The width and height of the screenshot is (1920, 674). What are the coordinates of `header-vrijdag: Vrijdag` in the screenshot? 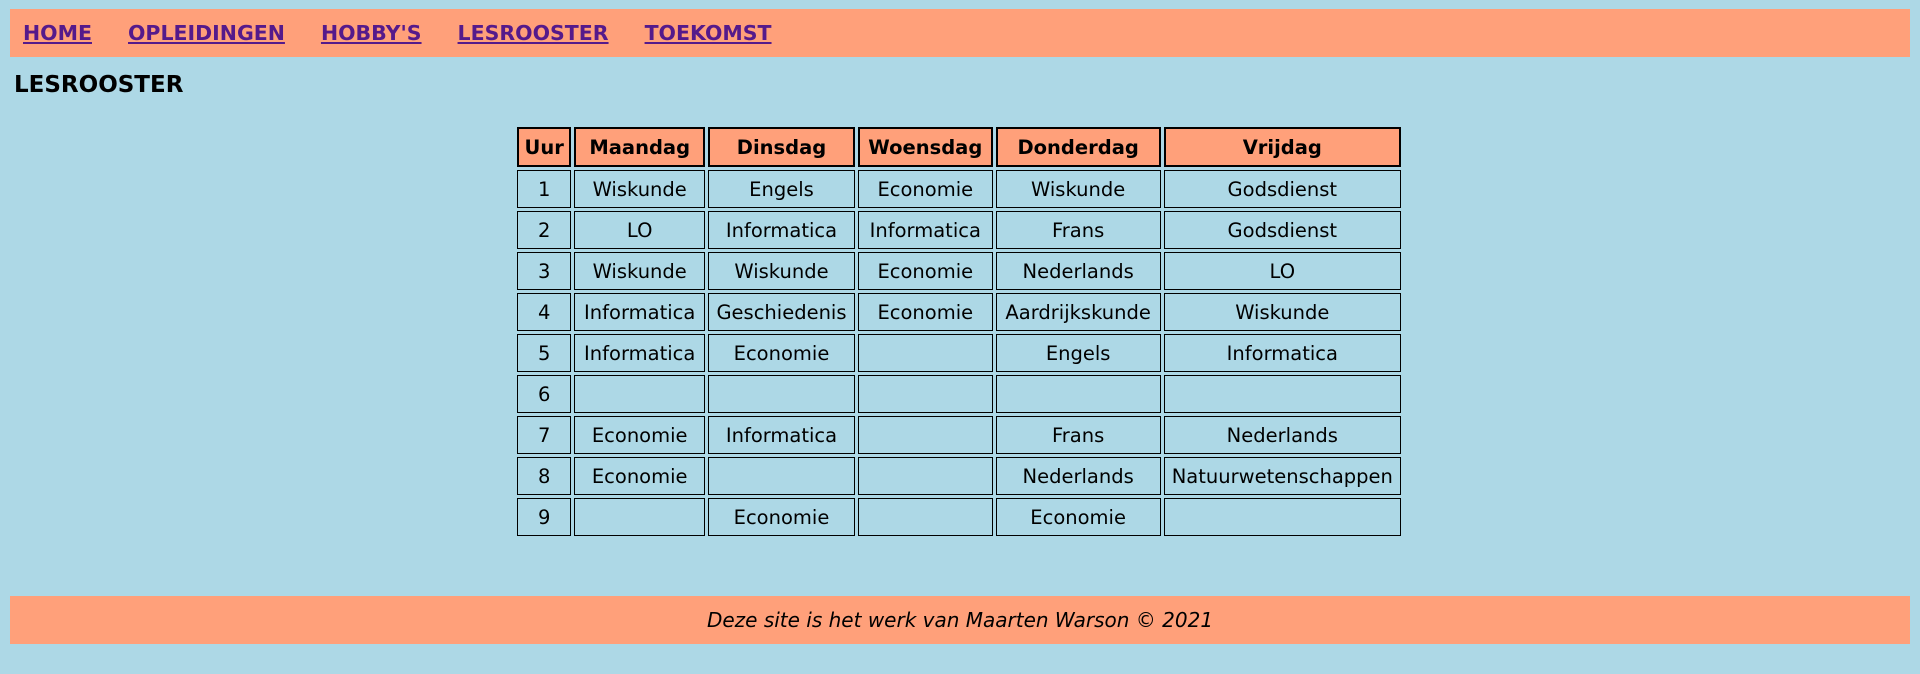 It's located at (1282, 147).